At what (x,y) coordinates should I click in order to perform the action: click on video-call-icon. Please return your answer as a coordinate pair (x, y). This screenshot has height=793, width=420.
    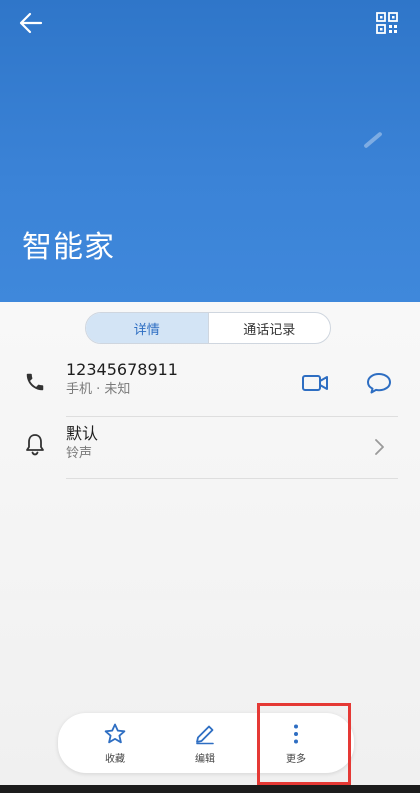
    Looking at the image, I should click on (315, 383).